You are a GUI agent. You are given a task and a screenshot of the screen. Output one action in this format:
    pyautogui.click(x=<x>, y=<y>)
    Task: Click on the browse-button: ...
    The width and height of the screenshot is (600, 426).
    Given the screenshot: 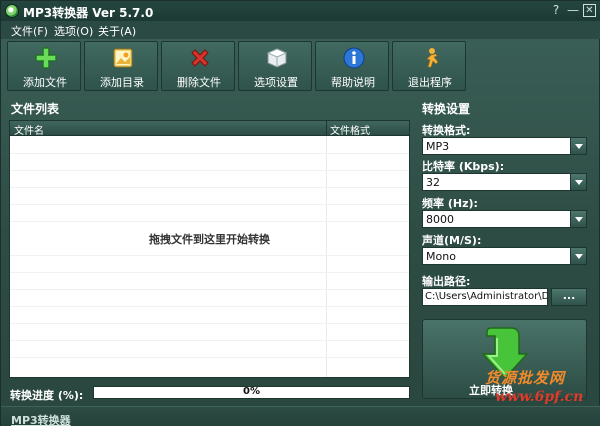 What is the action you would take?
    pyautogui.click(x=569, y=297)
    